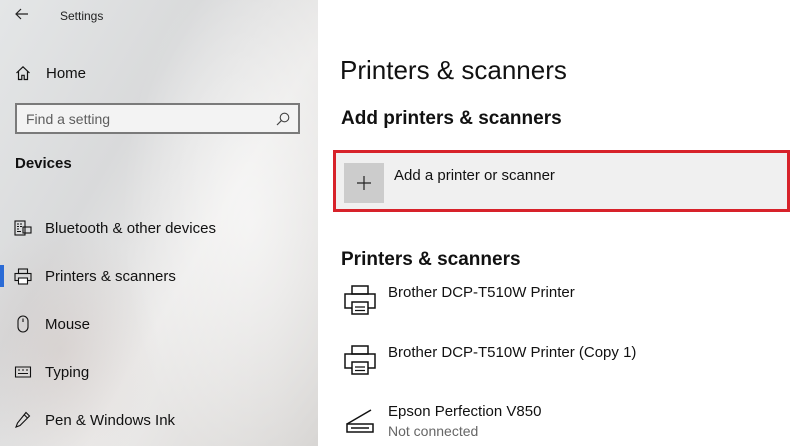 The image size is (801, 446). What do you see at coordinates (451, 118) in the screenshot?
I see `add-section-title: Add printers & scanners` at bounding box center [451, 118].